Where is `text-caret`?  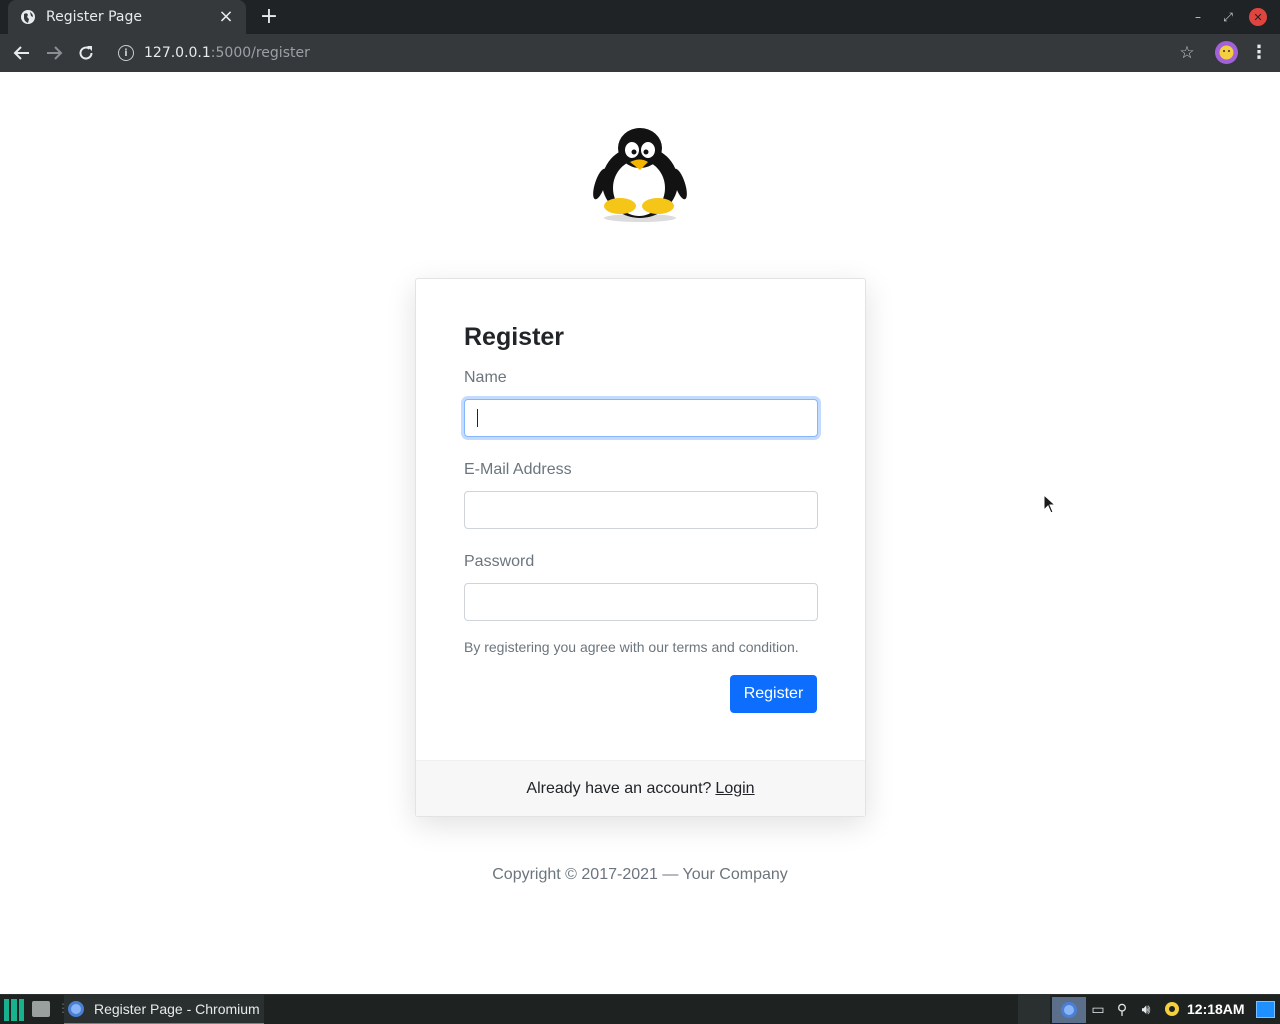
text-caret is located at coordinates (477, 418).